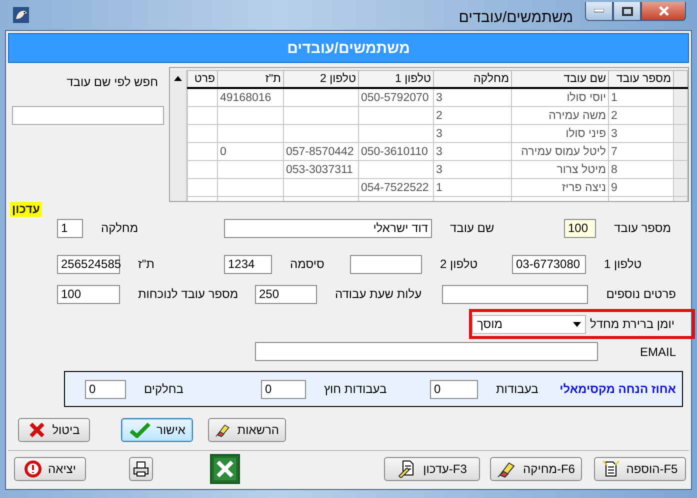  Describe the element at coordinates (251, 79) in the screenshot. I see `column-header: ת"ז` at that location.